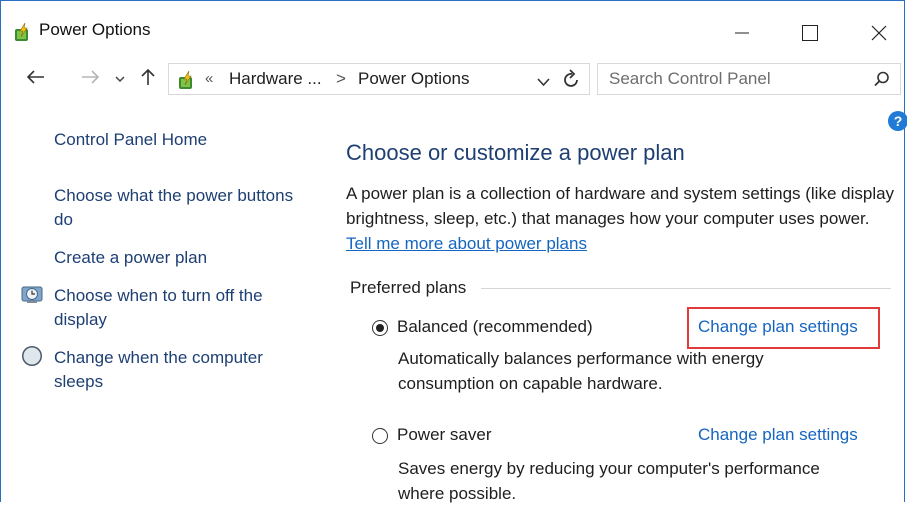 The height and width of the screenshot is (506, 907). I want to click on chevron-down-icon, so click(120, 79).